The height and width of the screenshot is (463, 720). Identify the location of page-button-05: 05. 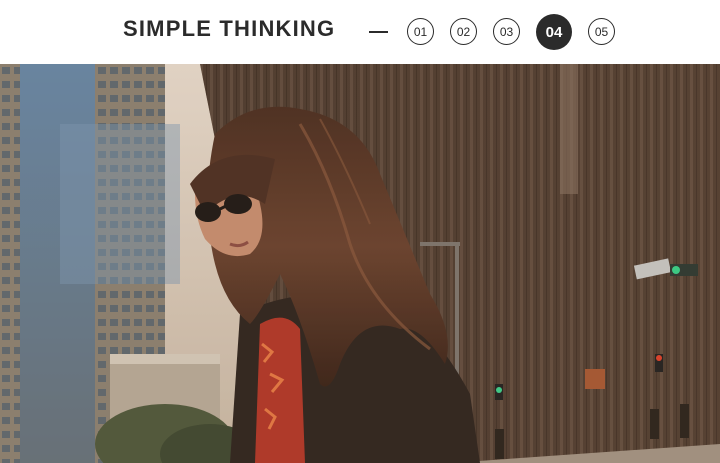
(601, 31).